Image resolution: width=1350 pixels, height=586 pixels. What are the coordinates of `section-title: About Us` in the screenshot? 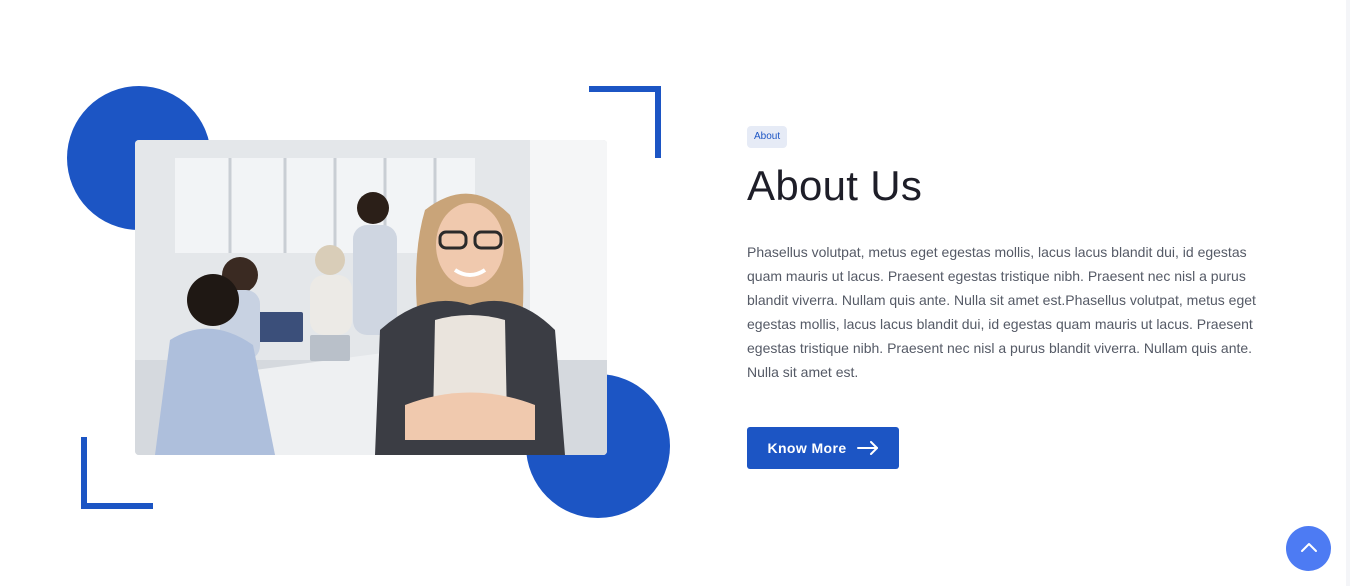 It's located at (835, 185).